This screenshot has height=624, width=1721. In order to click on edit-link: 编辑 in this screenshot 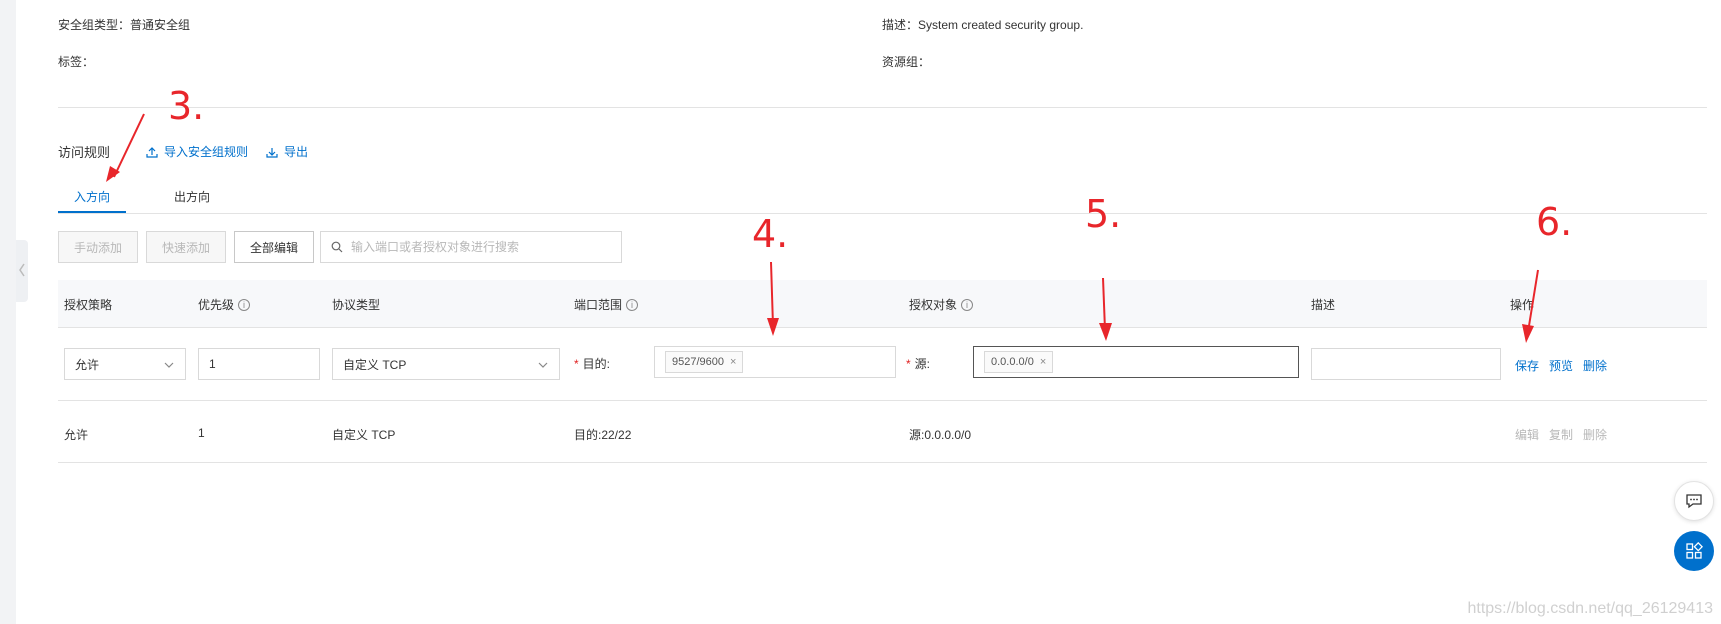, I will do `click(1527, 434)`.